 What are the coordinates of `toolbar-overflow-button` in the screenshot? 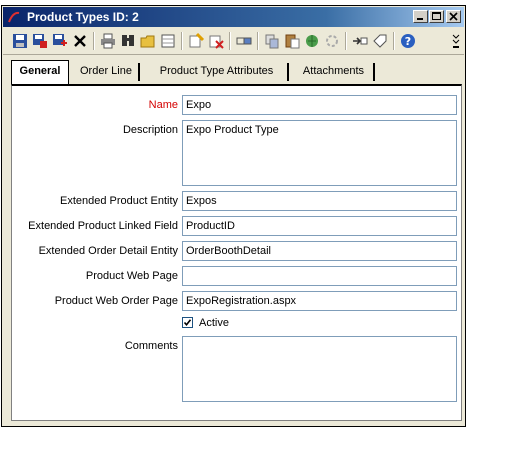 It's located at (456, 41).